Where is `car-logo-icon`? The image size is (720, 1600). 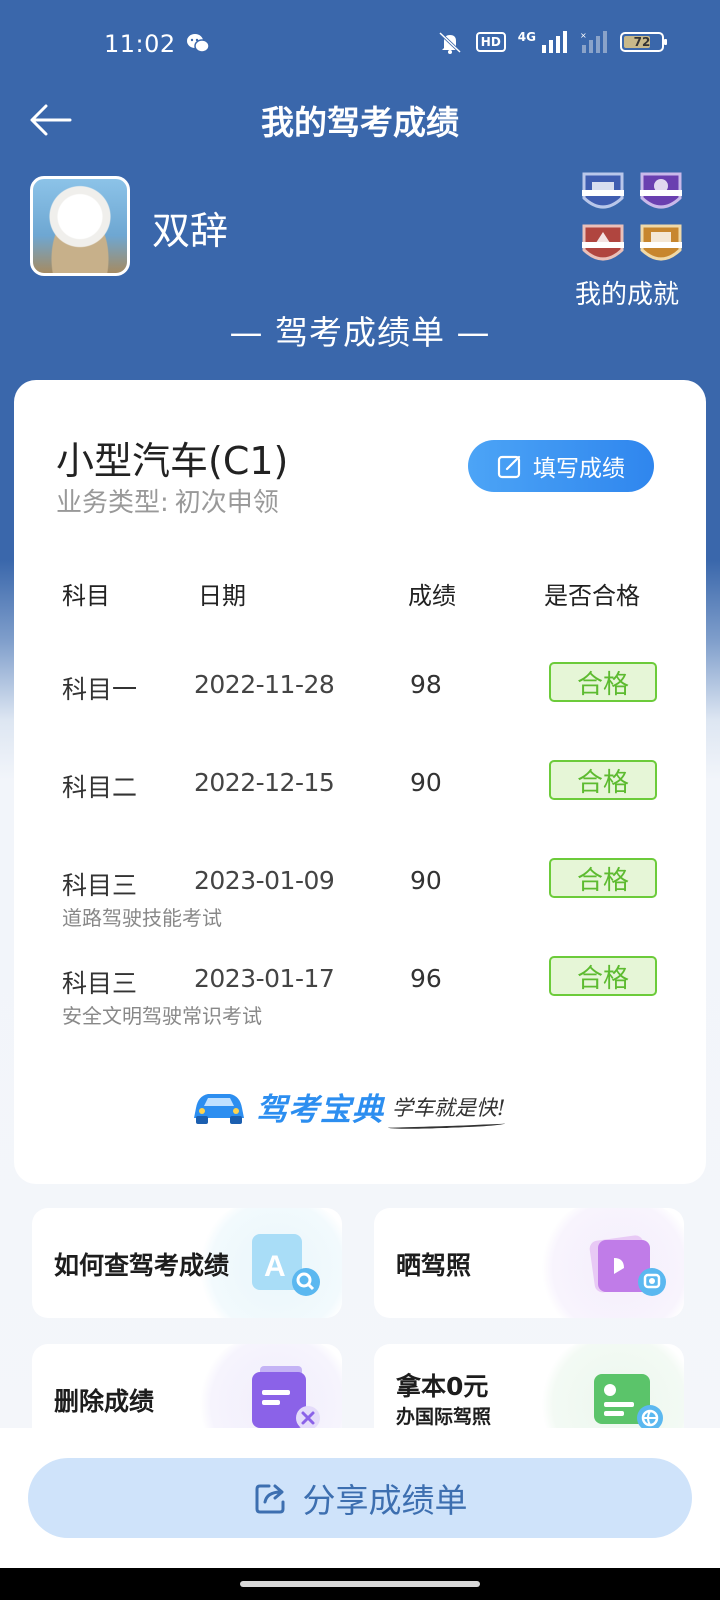 car-logo-icon is located at coordinates (219, 1108).